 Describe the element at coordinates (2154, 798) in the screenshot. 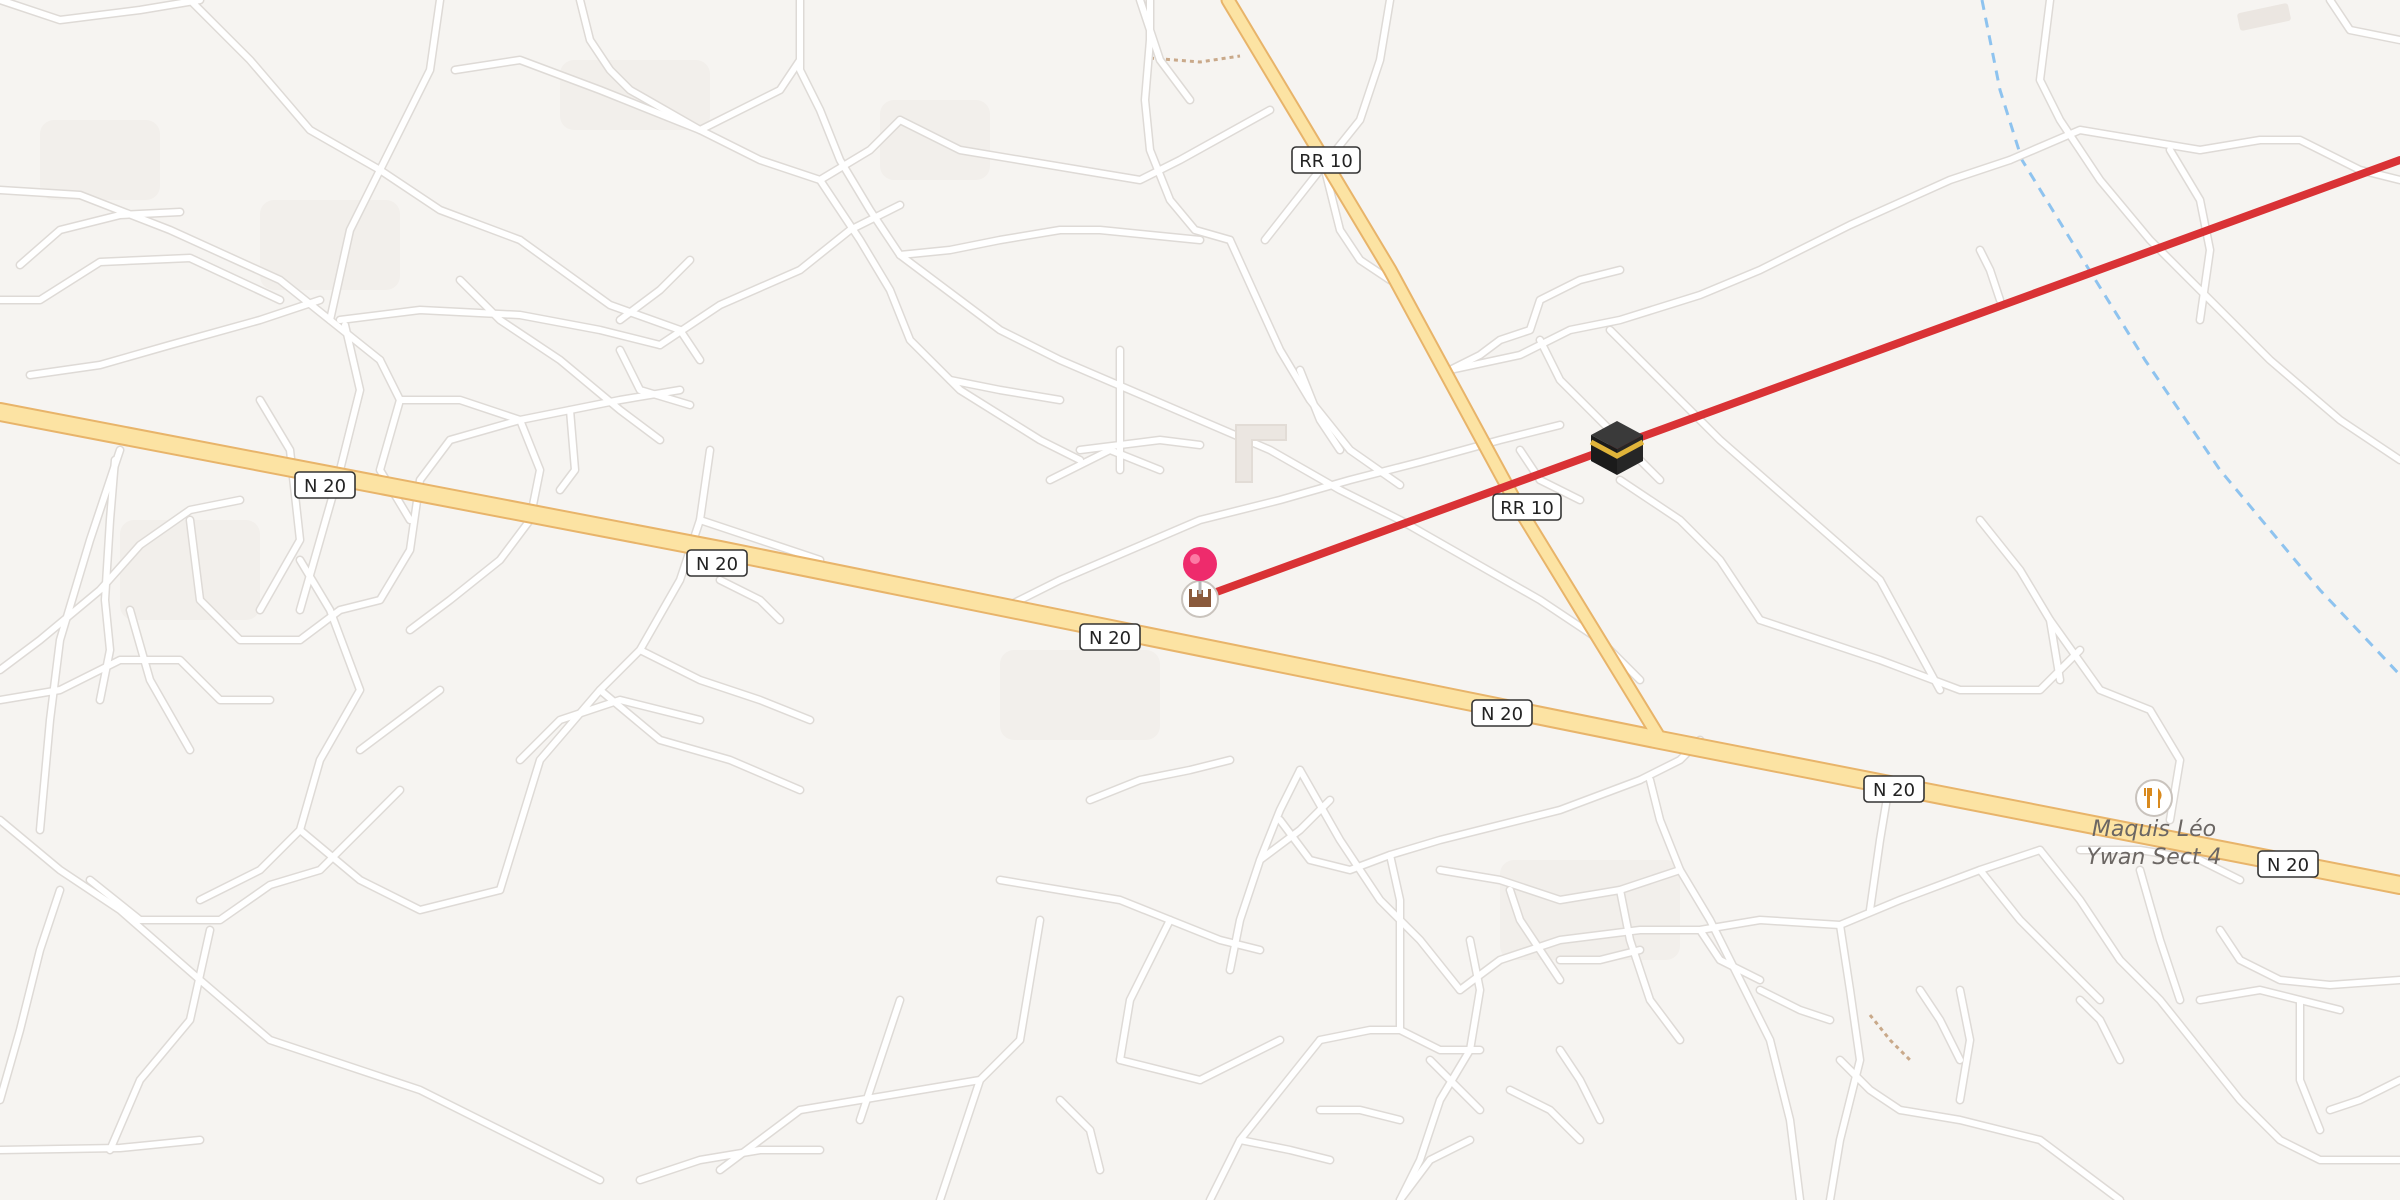

I see `fork-knife-icon` at that location.